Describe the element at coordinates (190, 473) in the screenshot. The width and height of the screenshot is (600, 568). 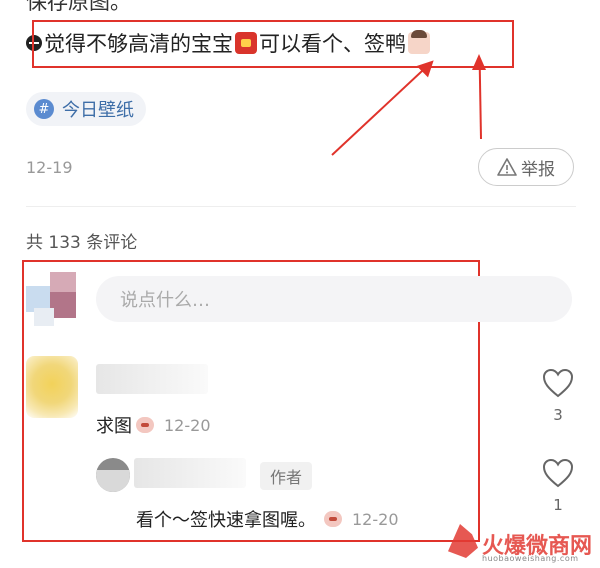
I see `reply-name` at that location.